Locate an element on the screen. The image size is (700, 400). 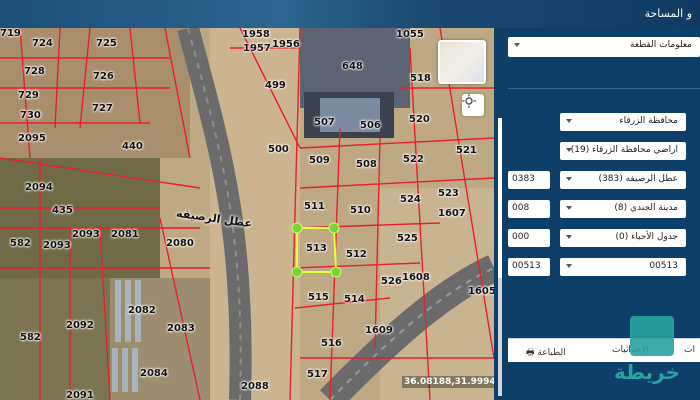
parcel-label: 1956 is located at coordinates (286, 44).